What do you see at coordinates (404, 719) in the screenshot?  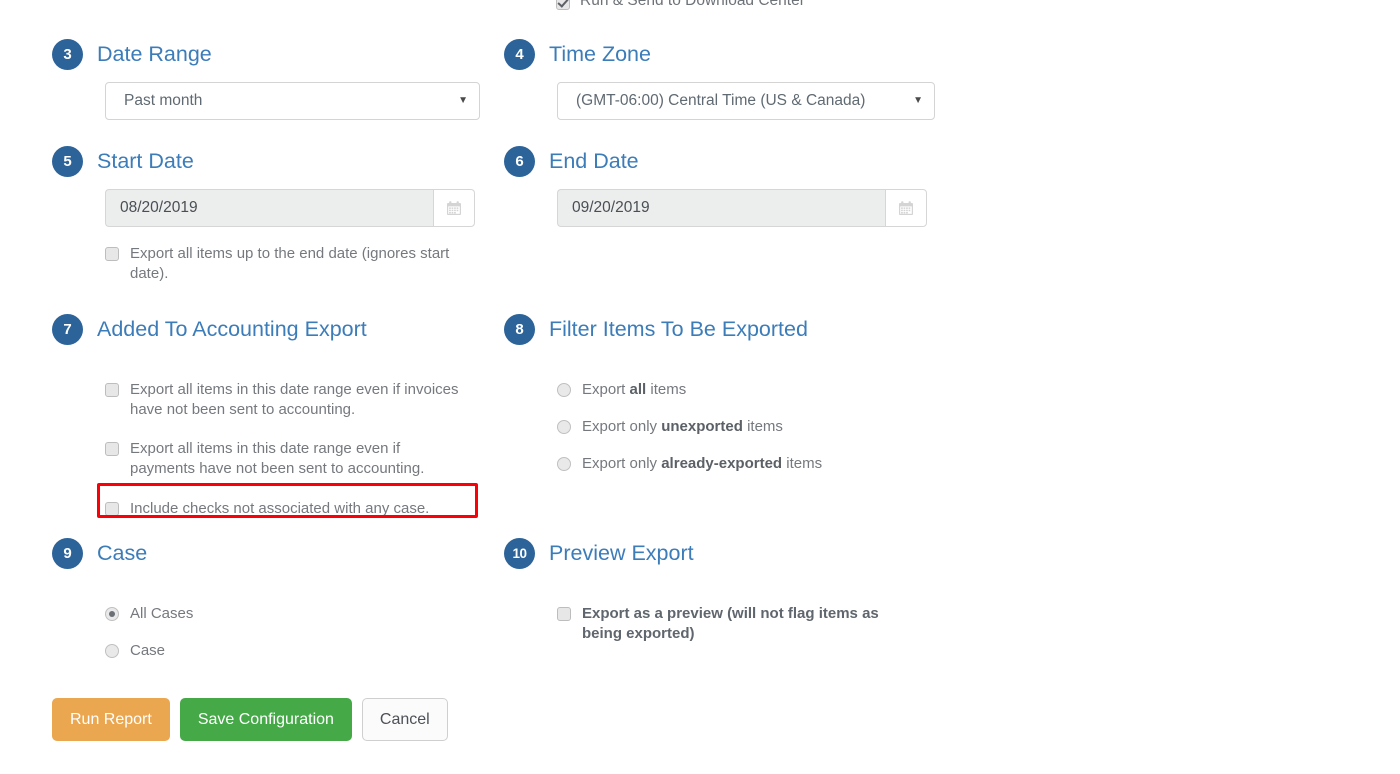 I see `cancel-button: Cancel` at bounding box center [404, 719].